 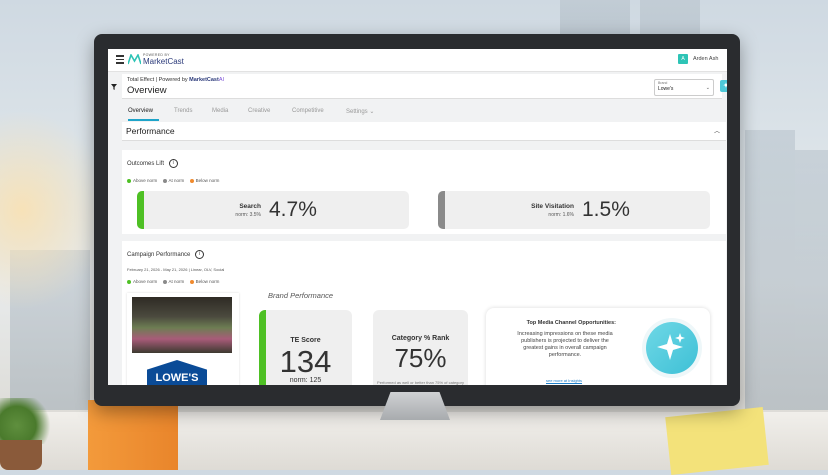 What do you see at coordinates (182, 325) in the screenshot?
I see `creative-thumbnail` at bounding box center [182, 325].